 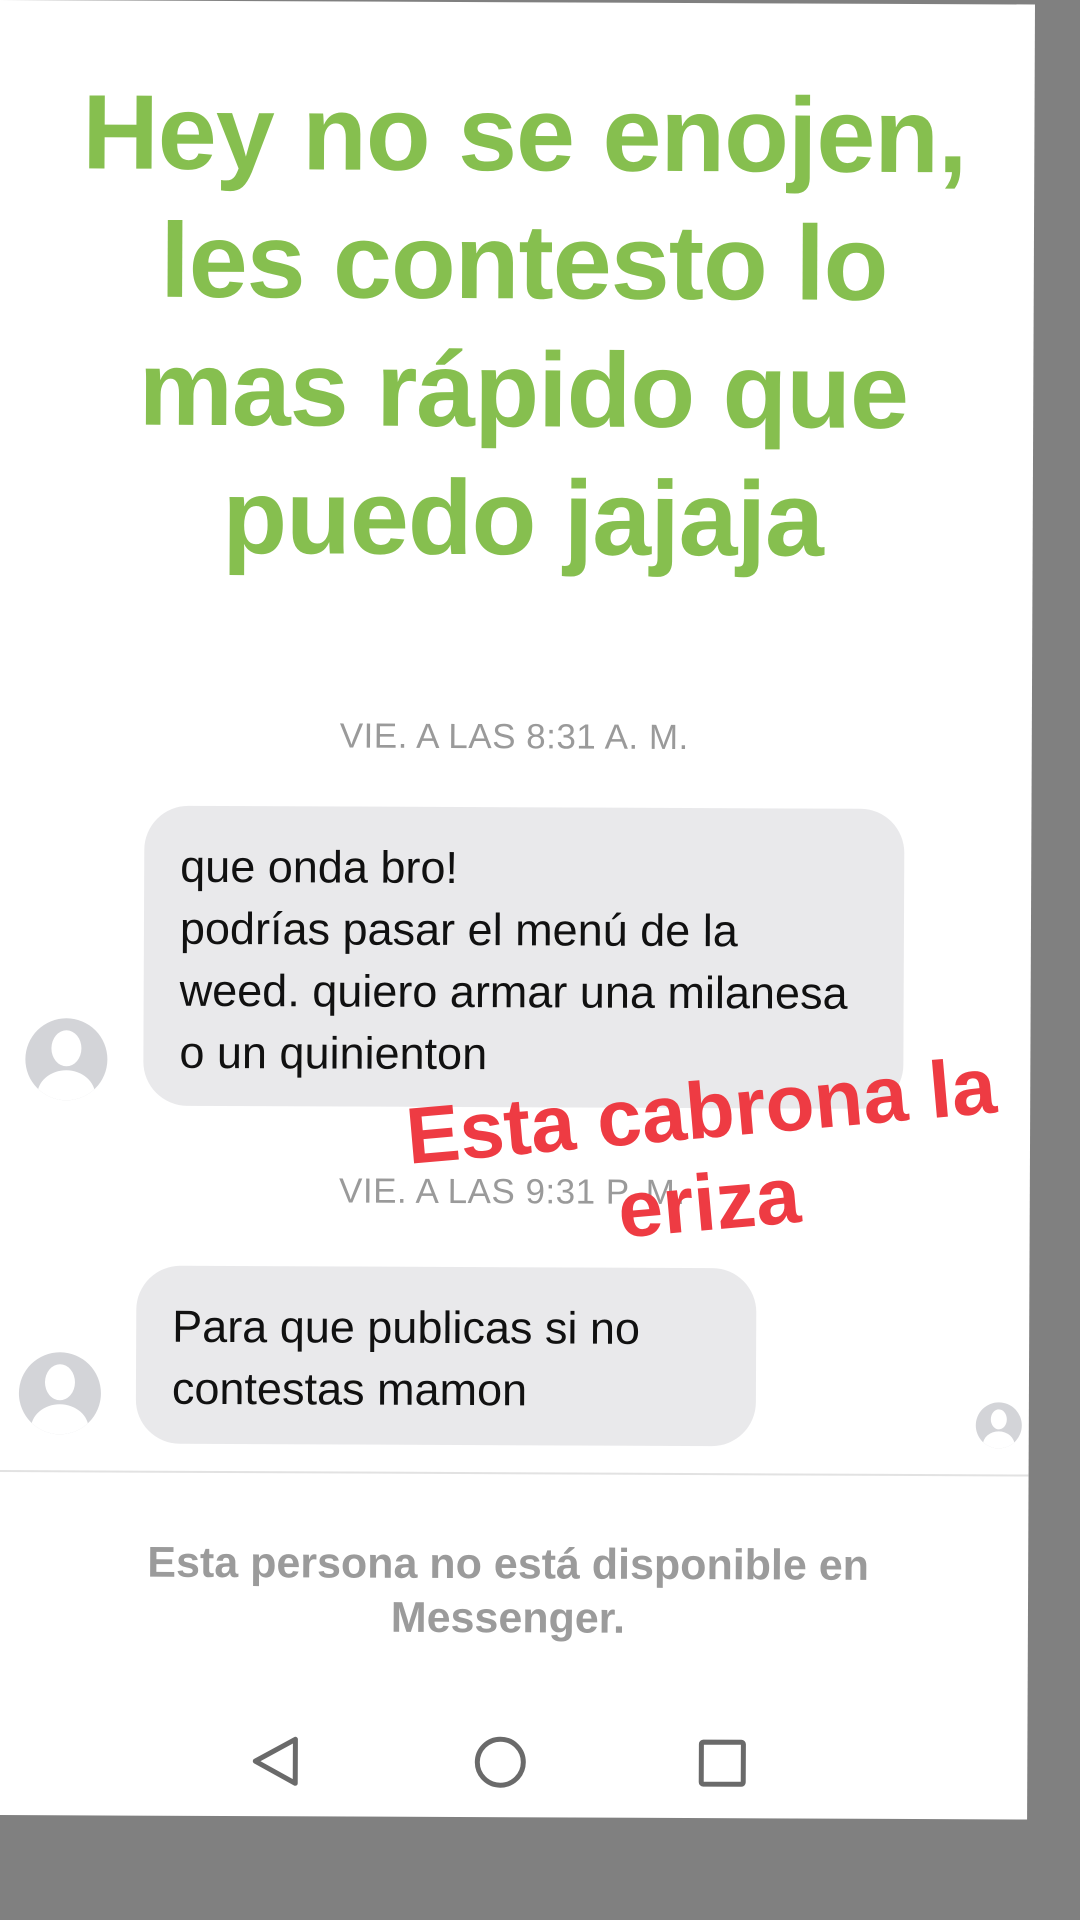 I want to click on nav-recent-apps-button, so click(x=722, y=1763).